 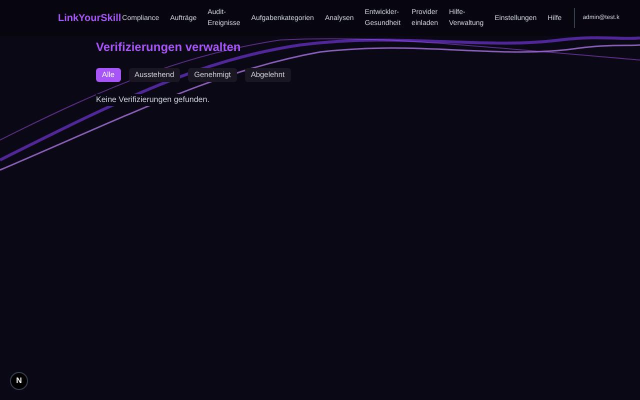 What do you see at coordinates (90, 18) in the screenshot?
I see `brand-logo: LinkYourSkill` at bounding box center [90, 18].